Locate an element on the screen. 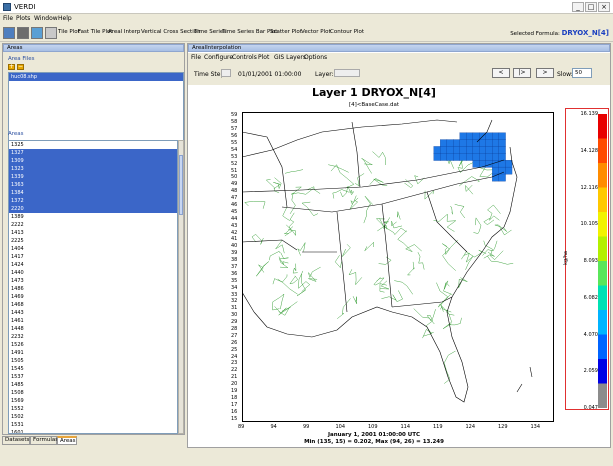 The height and width of the screenshot is (466, 613). tab-areas: Areas is located at coordinates (67, 440).